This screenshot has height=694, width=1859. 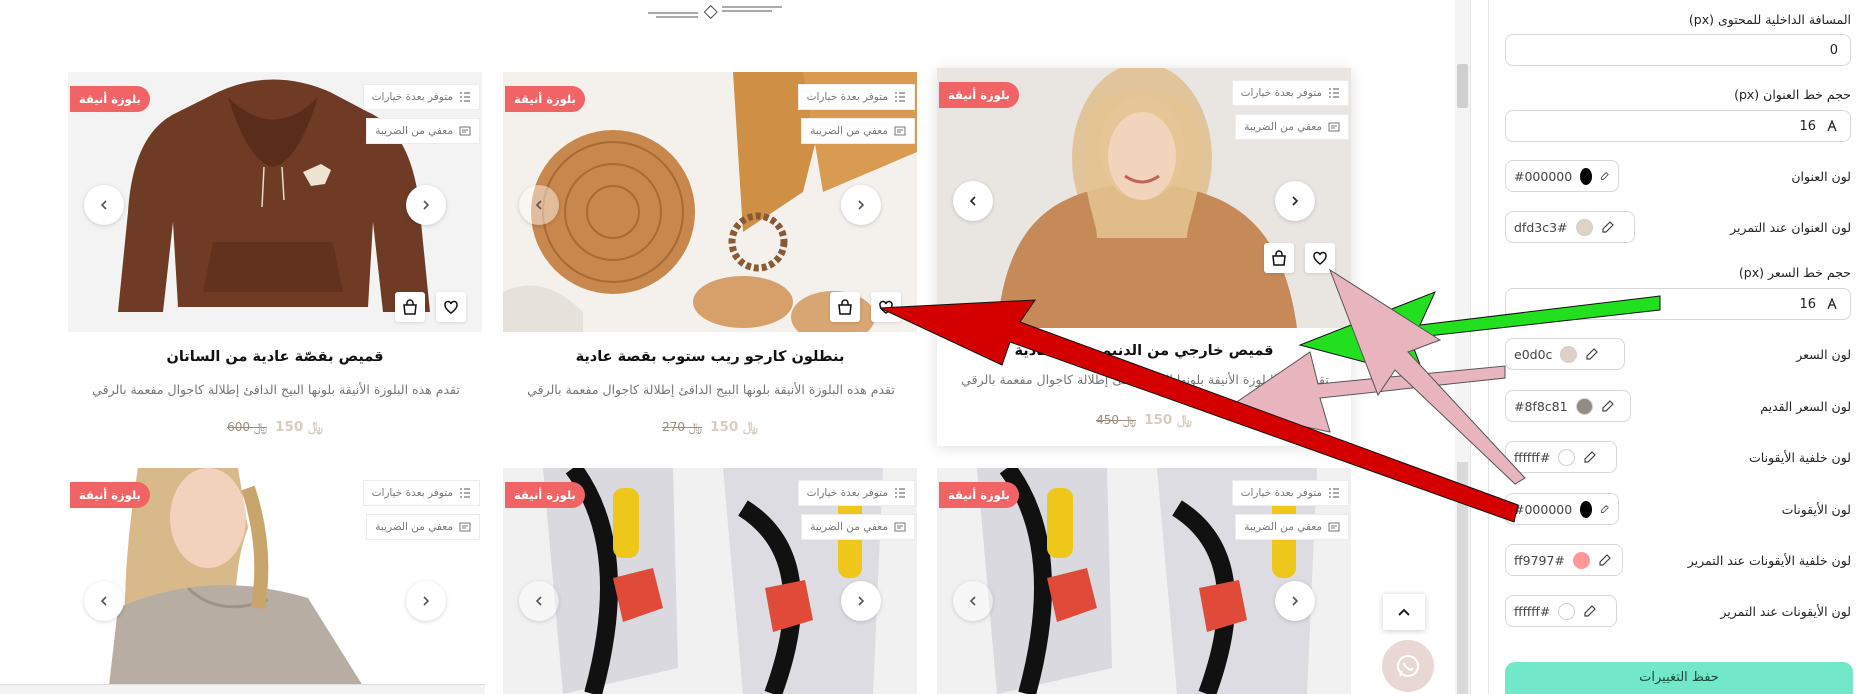 What do you see at coordinates (1561, 611) in the screenshot?
I see `icons-hover-color-picker: ffffff#` at bounding box center [1561, 611].